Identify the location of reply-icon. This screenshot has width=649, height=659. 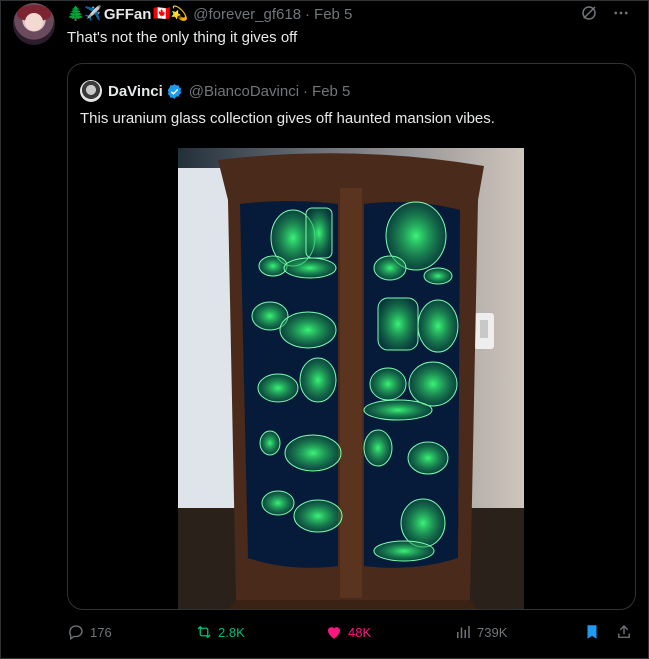
(76, 633).